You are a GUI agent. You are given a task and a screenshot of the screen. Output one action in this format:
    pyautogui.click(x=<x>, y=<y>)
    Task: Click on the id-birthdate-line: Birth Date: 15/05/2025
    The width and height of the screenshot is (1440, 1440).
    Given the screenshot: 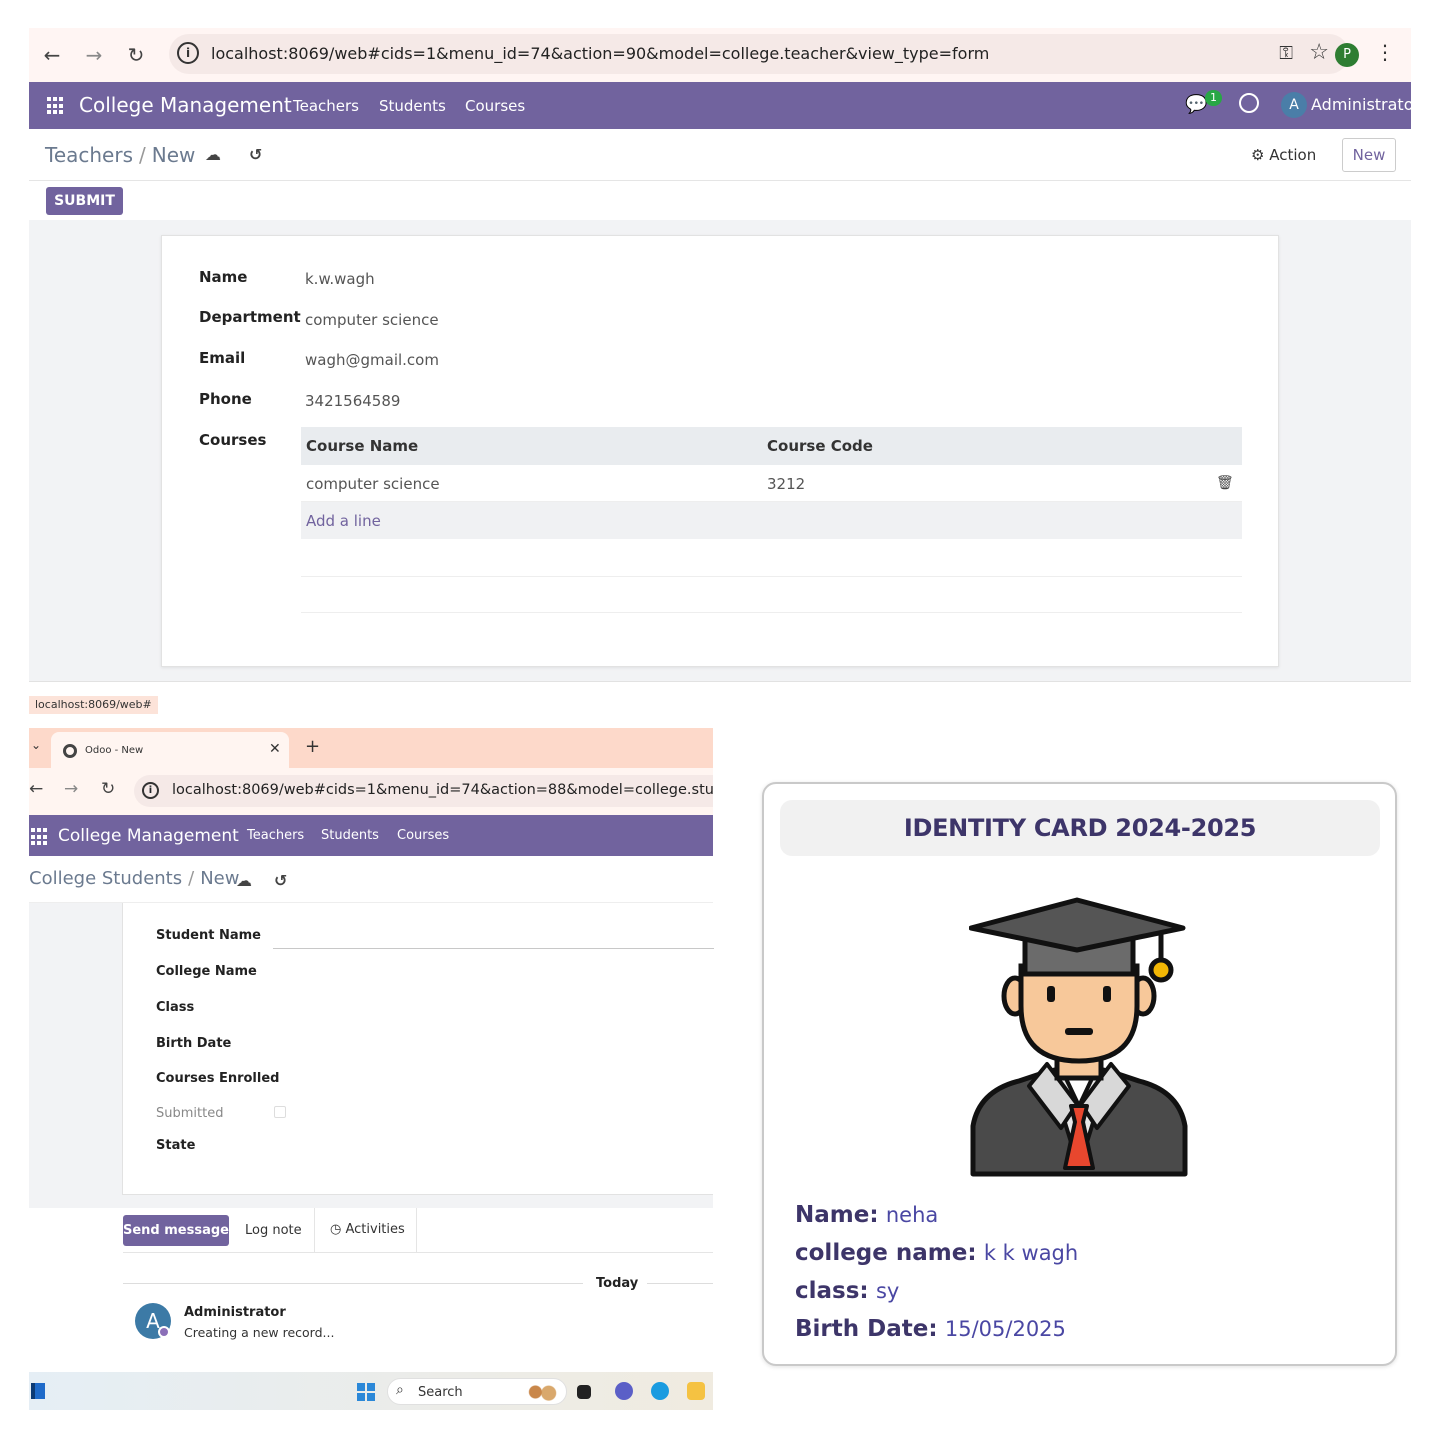 What is the action you would take?
    pyautogui.click(x=930, y=1329)
    